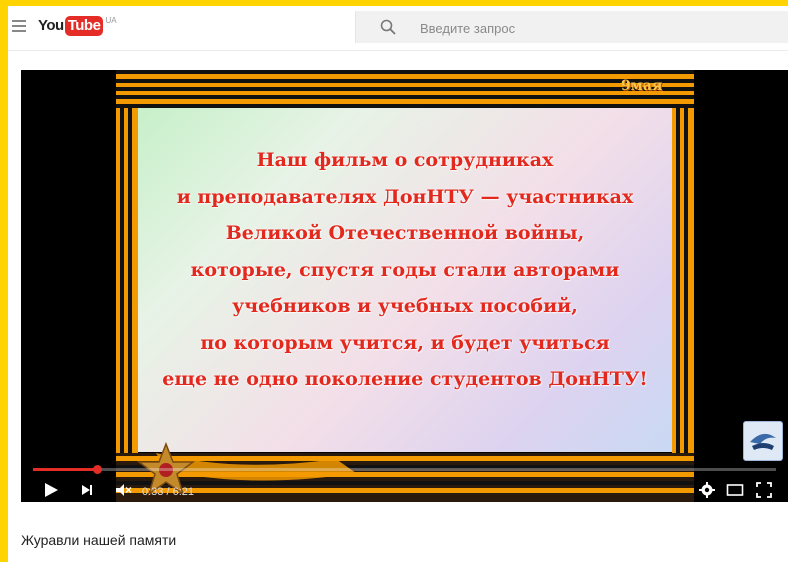 The height and width of the screenshot is (562, 788). I want to click on region-label: UA, so click(111, 20).